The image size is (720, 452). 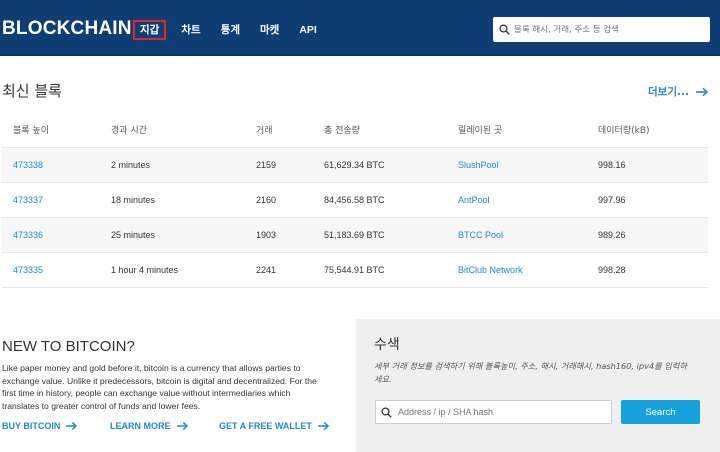 What do you see at coordinates (67, 29) in the screenshot?
I see `brand-logo: BLOCKCHAIN` at bounding box center [67, 29].